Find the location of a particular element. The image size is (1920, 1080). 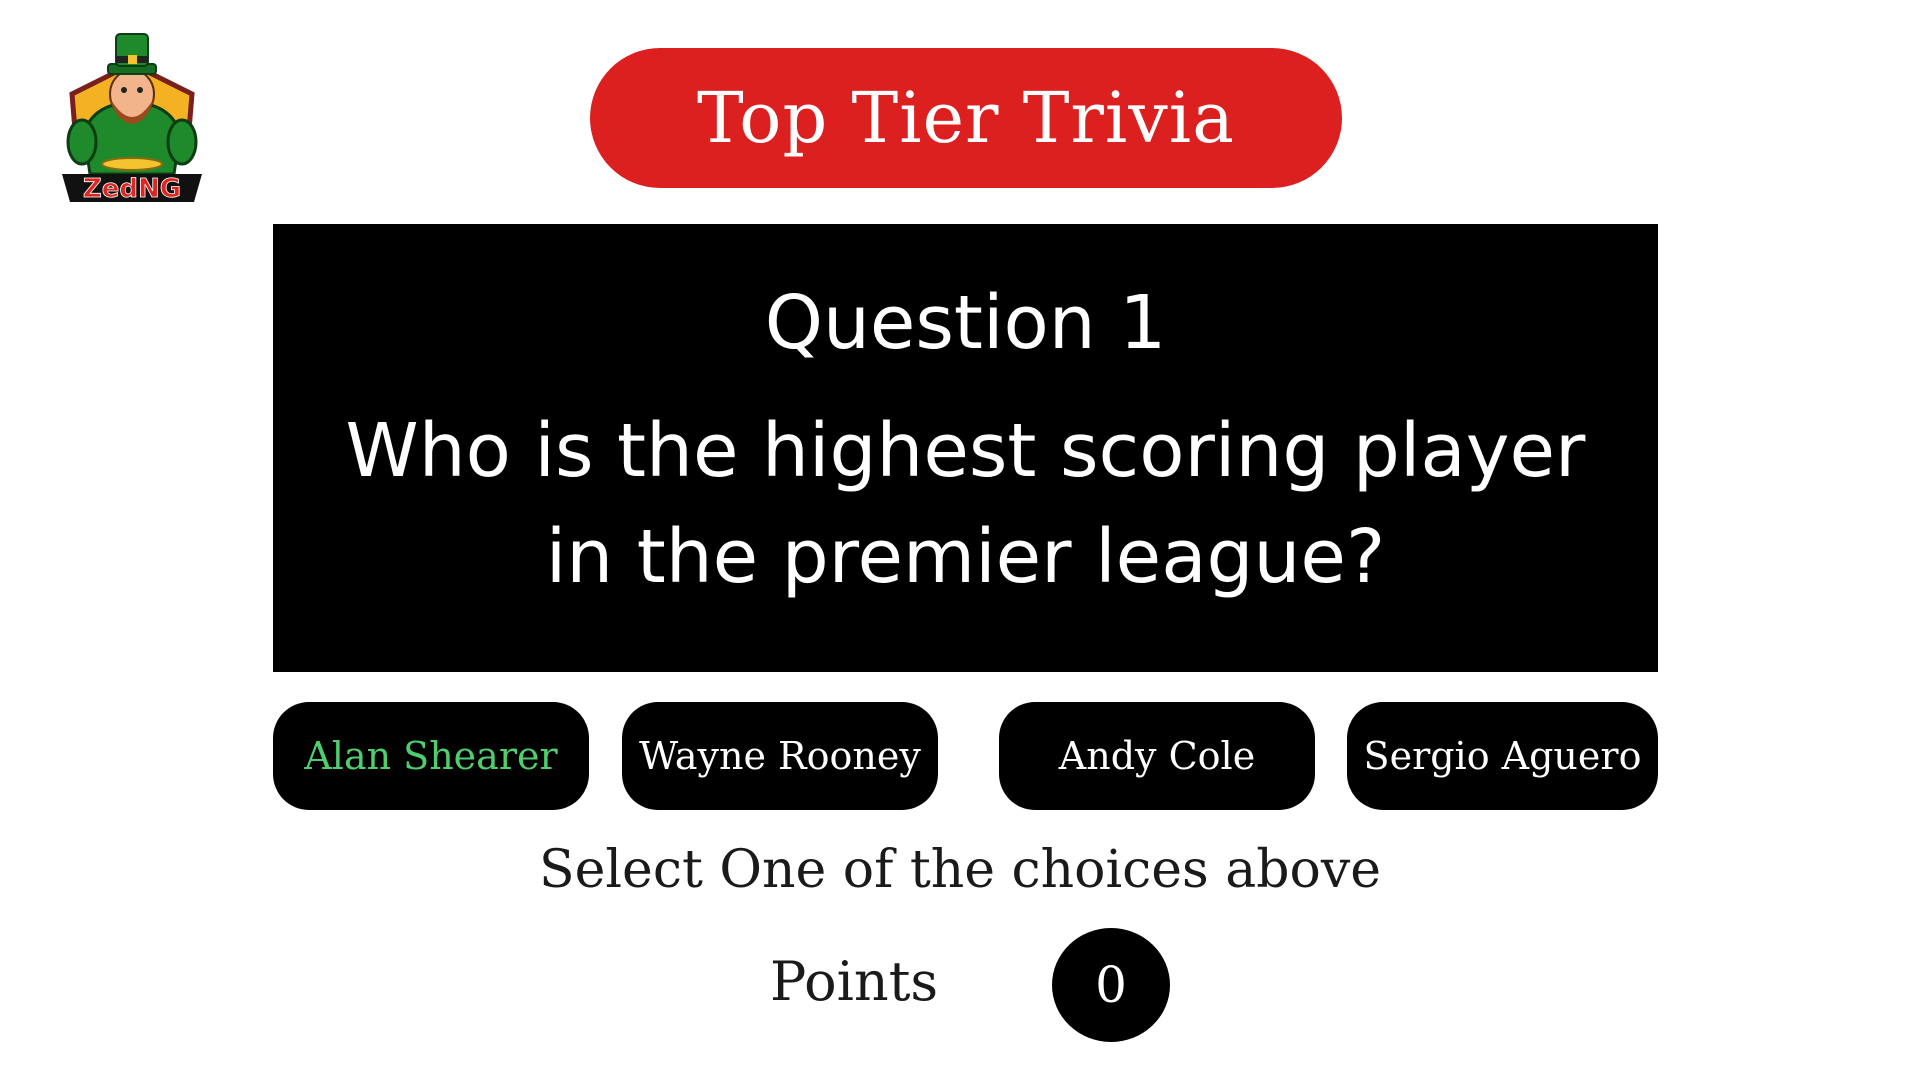

points-value: 0 is located at coordinates (1111, 985).